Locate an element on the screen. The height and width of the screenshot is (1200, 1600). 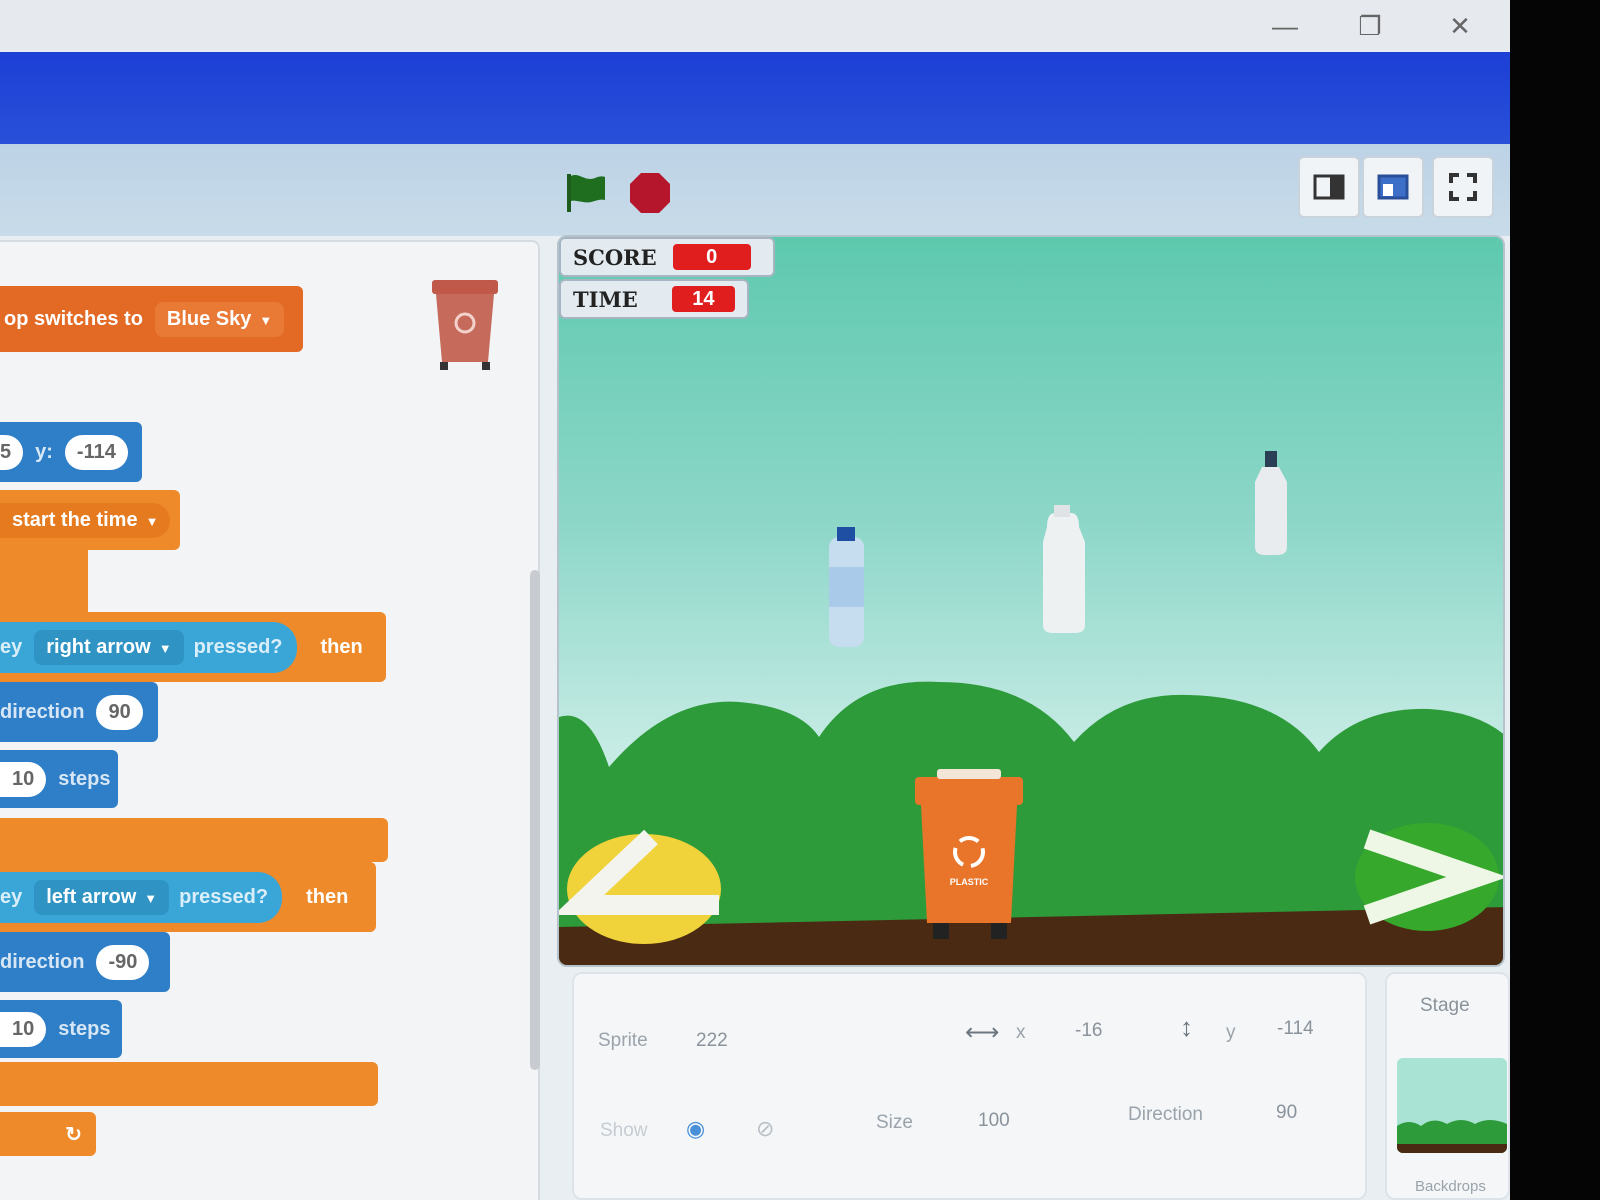
x-input: -16 is located at coordinates (1088, 1031).